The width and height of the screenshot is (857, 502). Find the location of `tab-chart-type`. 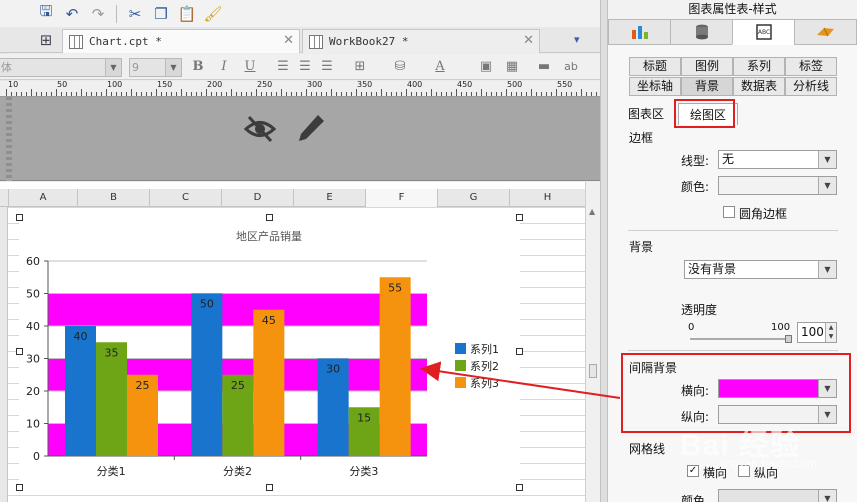

tab-chart-type is located at coordinates (639, 32).